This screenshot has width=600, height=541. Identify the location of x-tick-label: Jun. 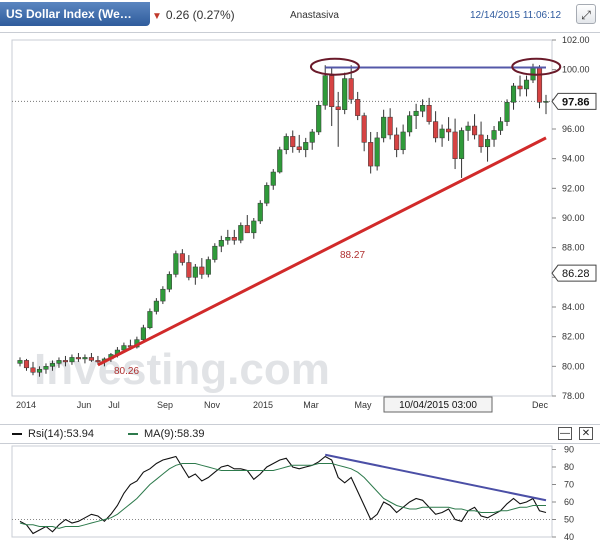
(84, 405).